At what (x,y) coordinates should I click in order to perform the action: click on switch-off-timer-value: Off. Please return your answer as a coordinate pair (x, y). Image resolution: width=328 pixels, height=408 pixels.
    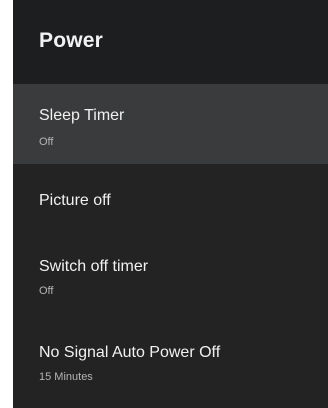
    Looking at the image, I should click on (46, 291).